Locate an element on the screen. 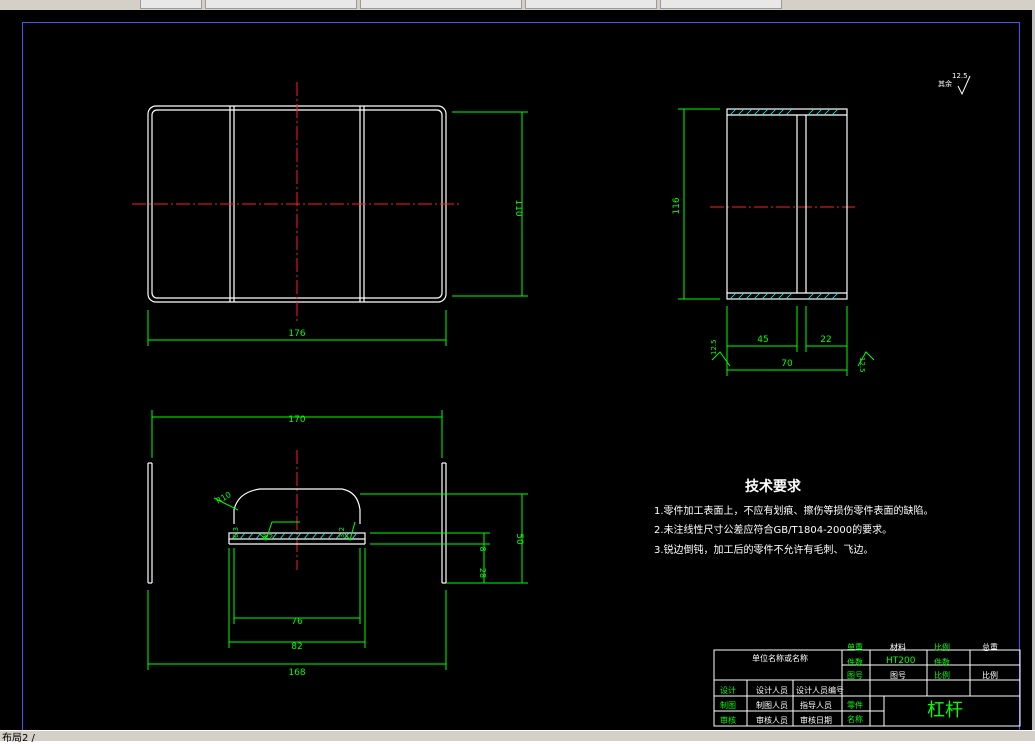 Image resolution: width=1035 pixels, height=744 pixels. dim-bottom-50: 50 is located at coordinates (519, 539).